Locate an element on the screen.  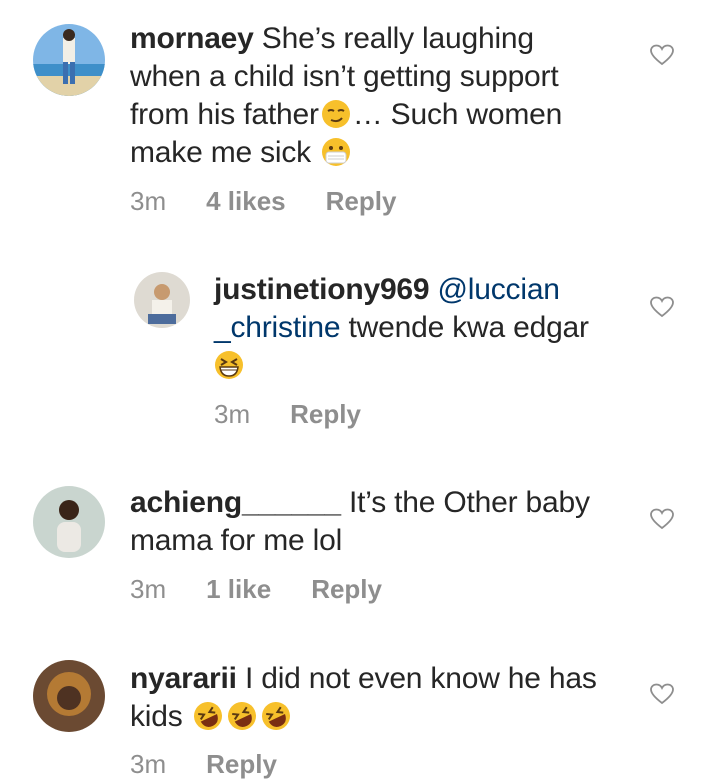
grinning-squinting-emoji-icon is located at coordinates (229, 365).